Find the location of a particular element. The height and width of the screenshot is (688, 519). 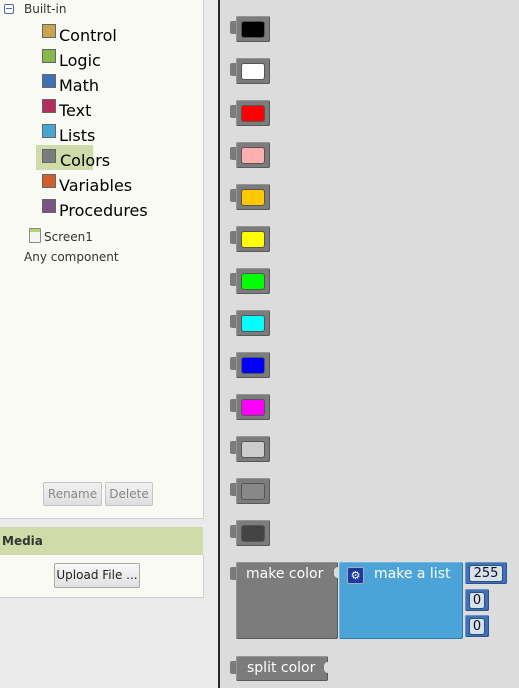

color-red-block is located at coordinates (250, 113).